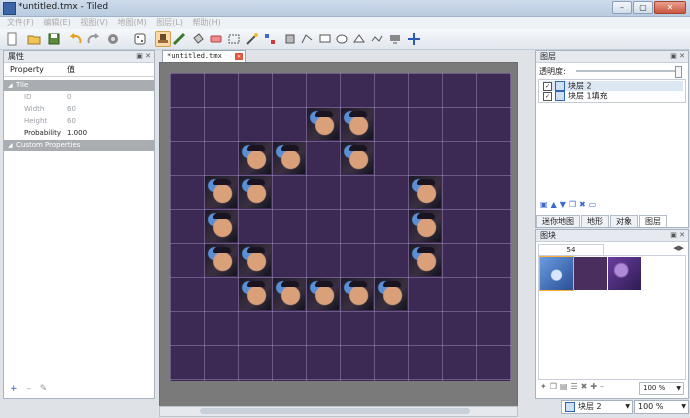  Describe the element at coordinates (9, 8) in the screenshot. I see `tiled-app-icon` at that location.